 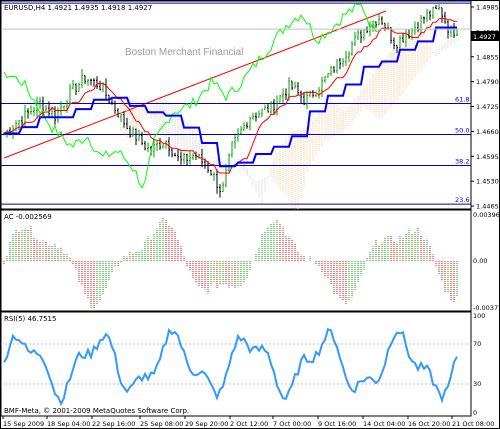 I want to click on rsi-axis-30: 30, so click(x=477, y=384).